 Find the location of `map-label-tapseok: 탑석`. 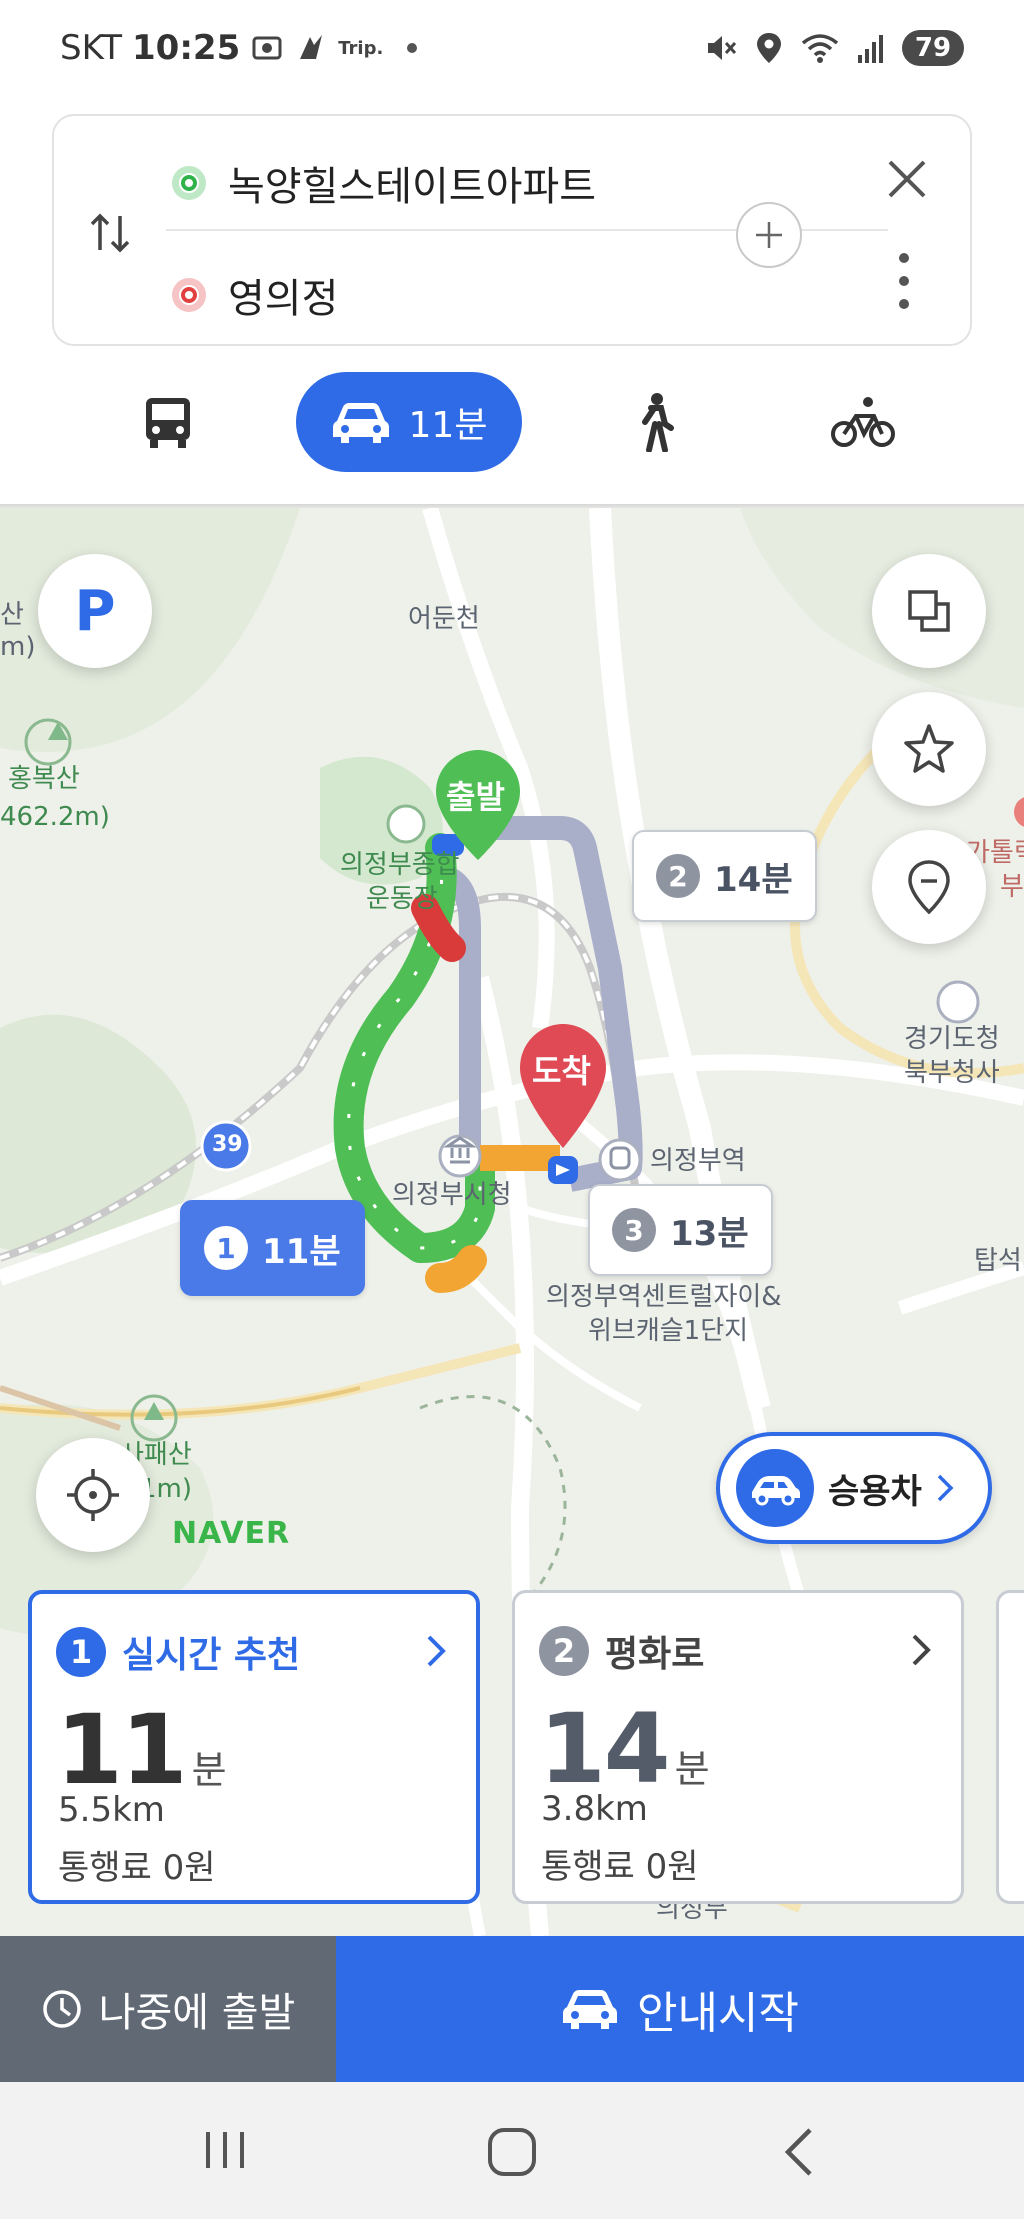

map-label-tapseok: 탑석 is located at coordinates (998, 1261).